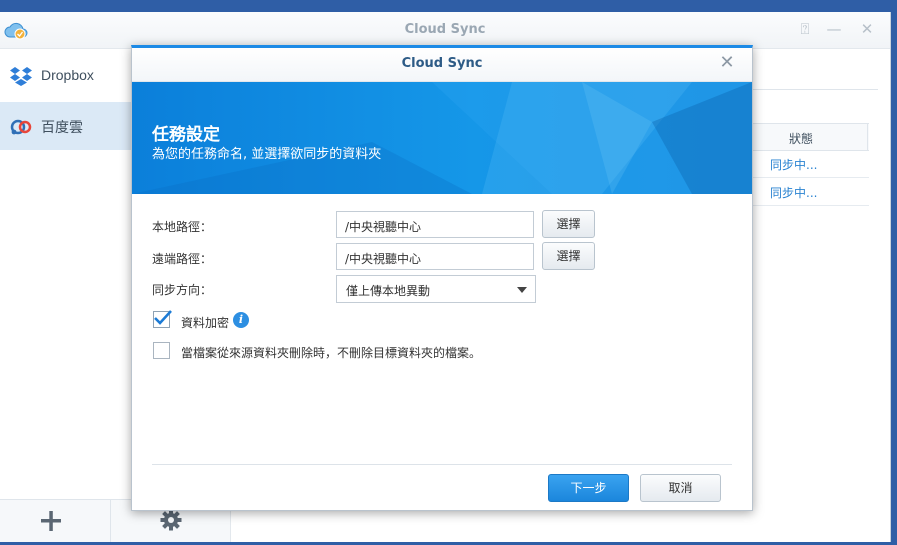 The image size is (897, 545). What do you see at coordinates (186, 135) in the screenshot?
I see `banner-title: 任務設定` at bounding box center [186, 135].